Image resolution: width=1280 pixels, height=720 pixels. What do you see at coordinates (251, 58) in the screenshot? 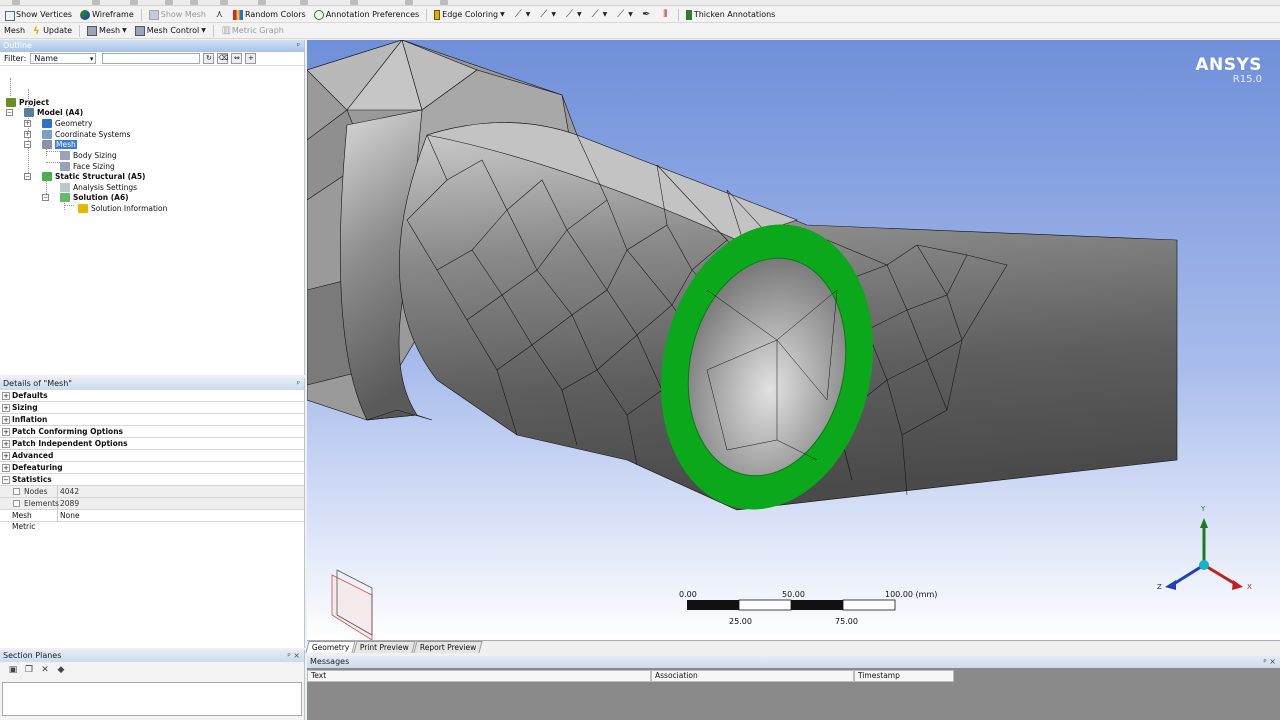
I see `expand-all-icon: +` at bounding box center [251, 58].